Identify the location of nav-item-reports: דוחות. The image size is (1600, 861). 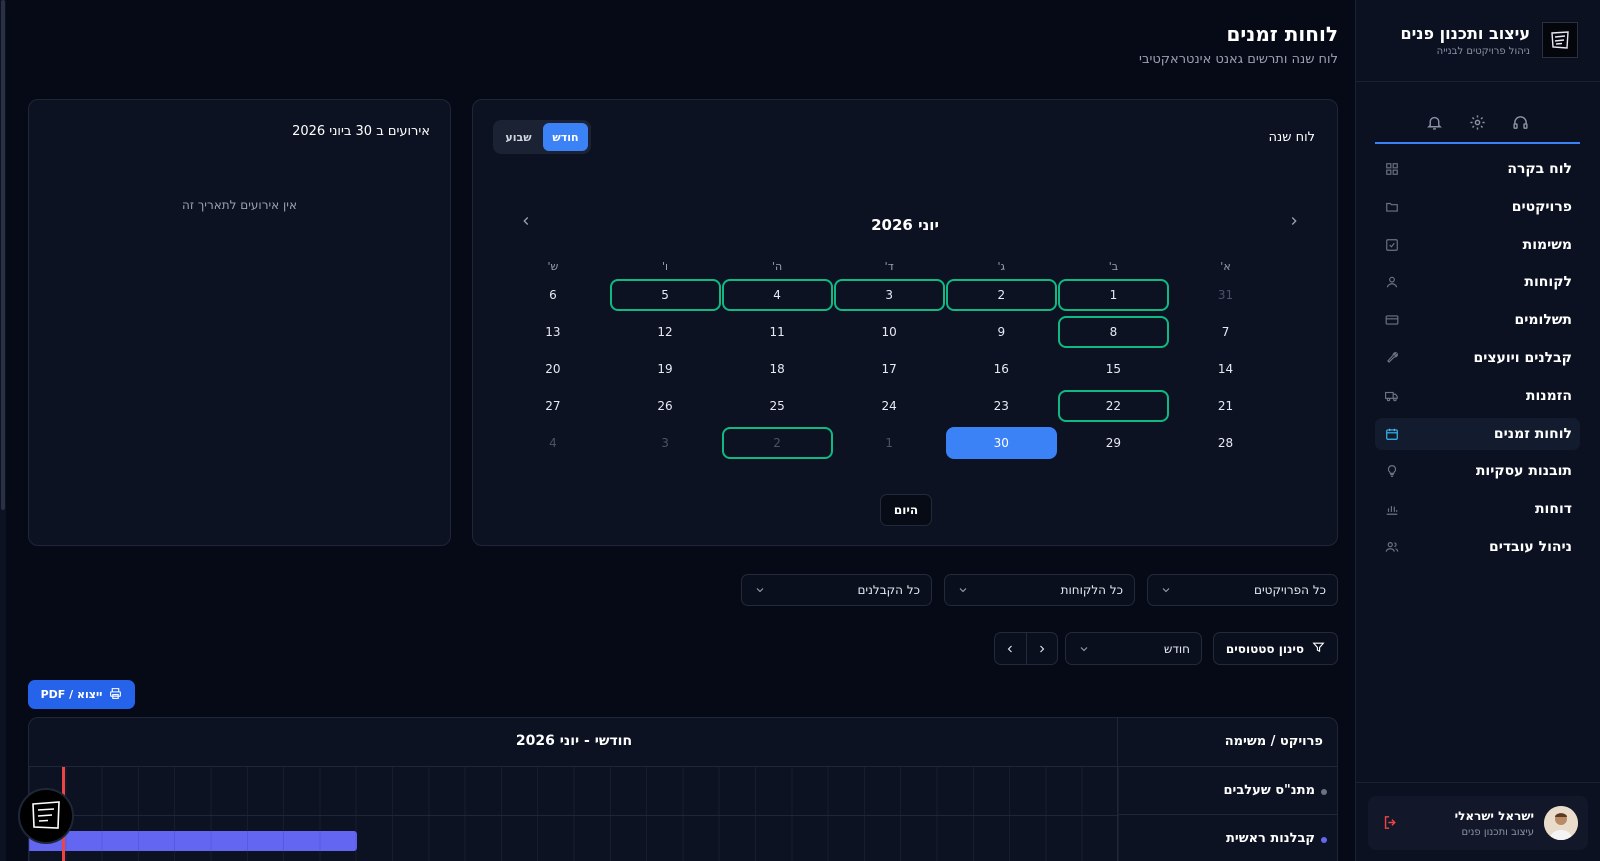
(1477, 509).